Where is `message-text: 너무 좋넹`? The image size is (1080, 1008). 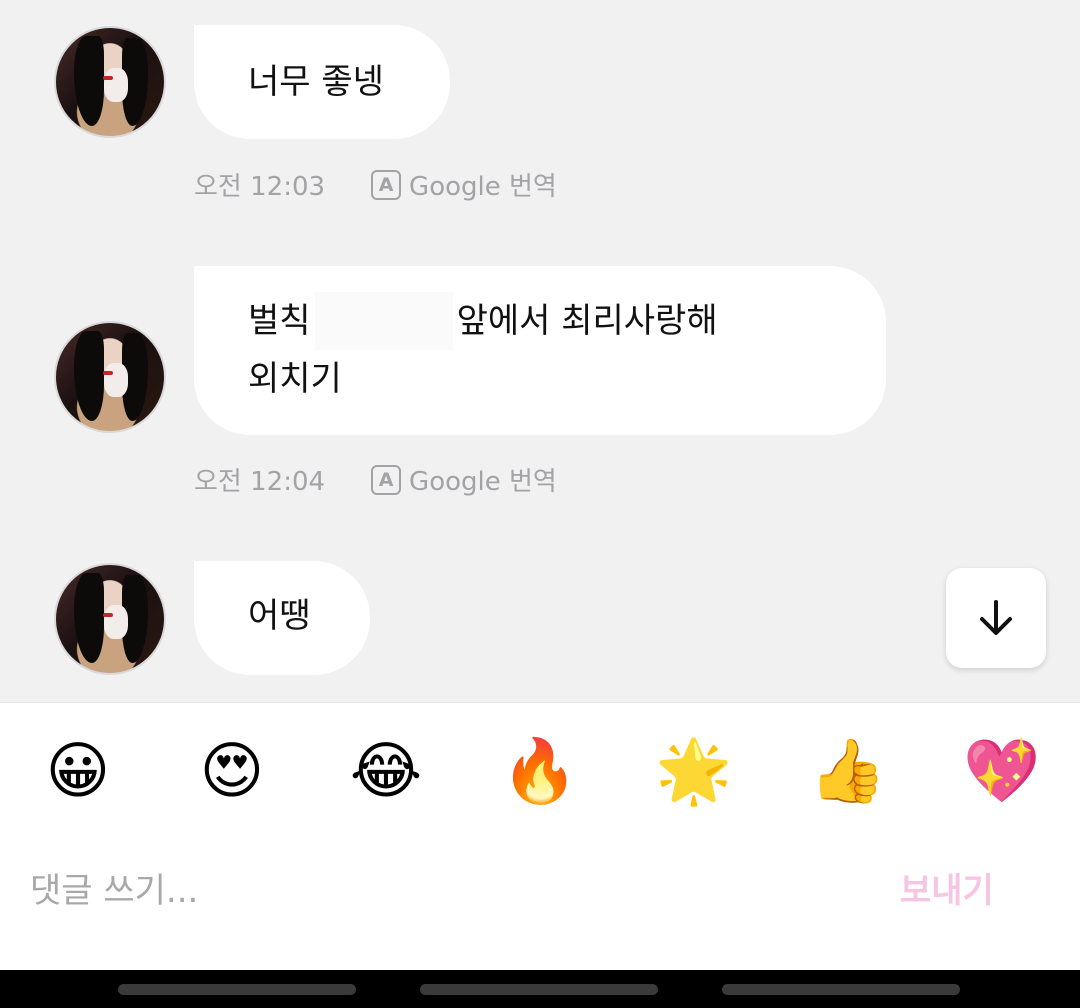 message-text: 너무 좋넹 is located at coordinates (316, 82).